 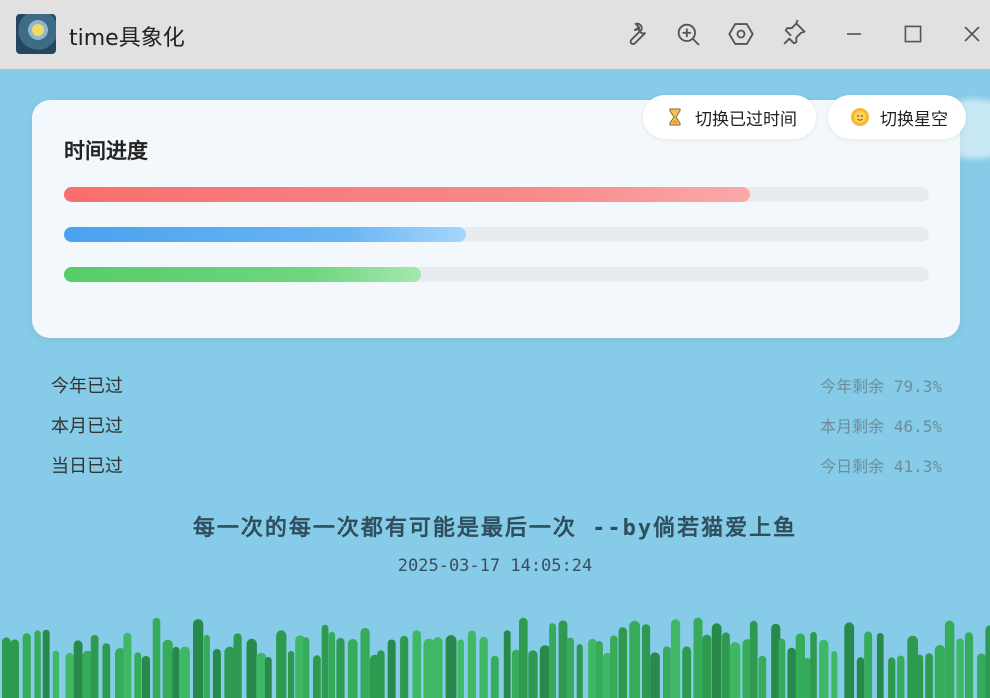 What do you see at coordinates (496, 234) in the screenshot?
I see `month-progress-track` at bounding box center [496, 234].